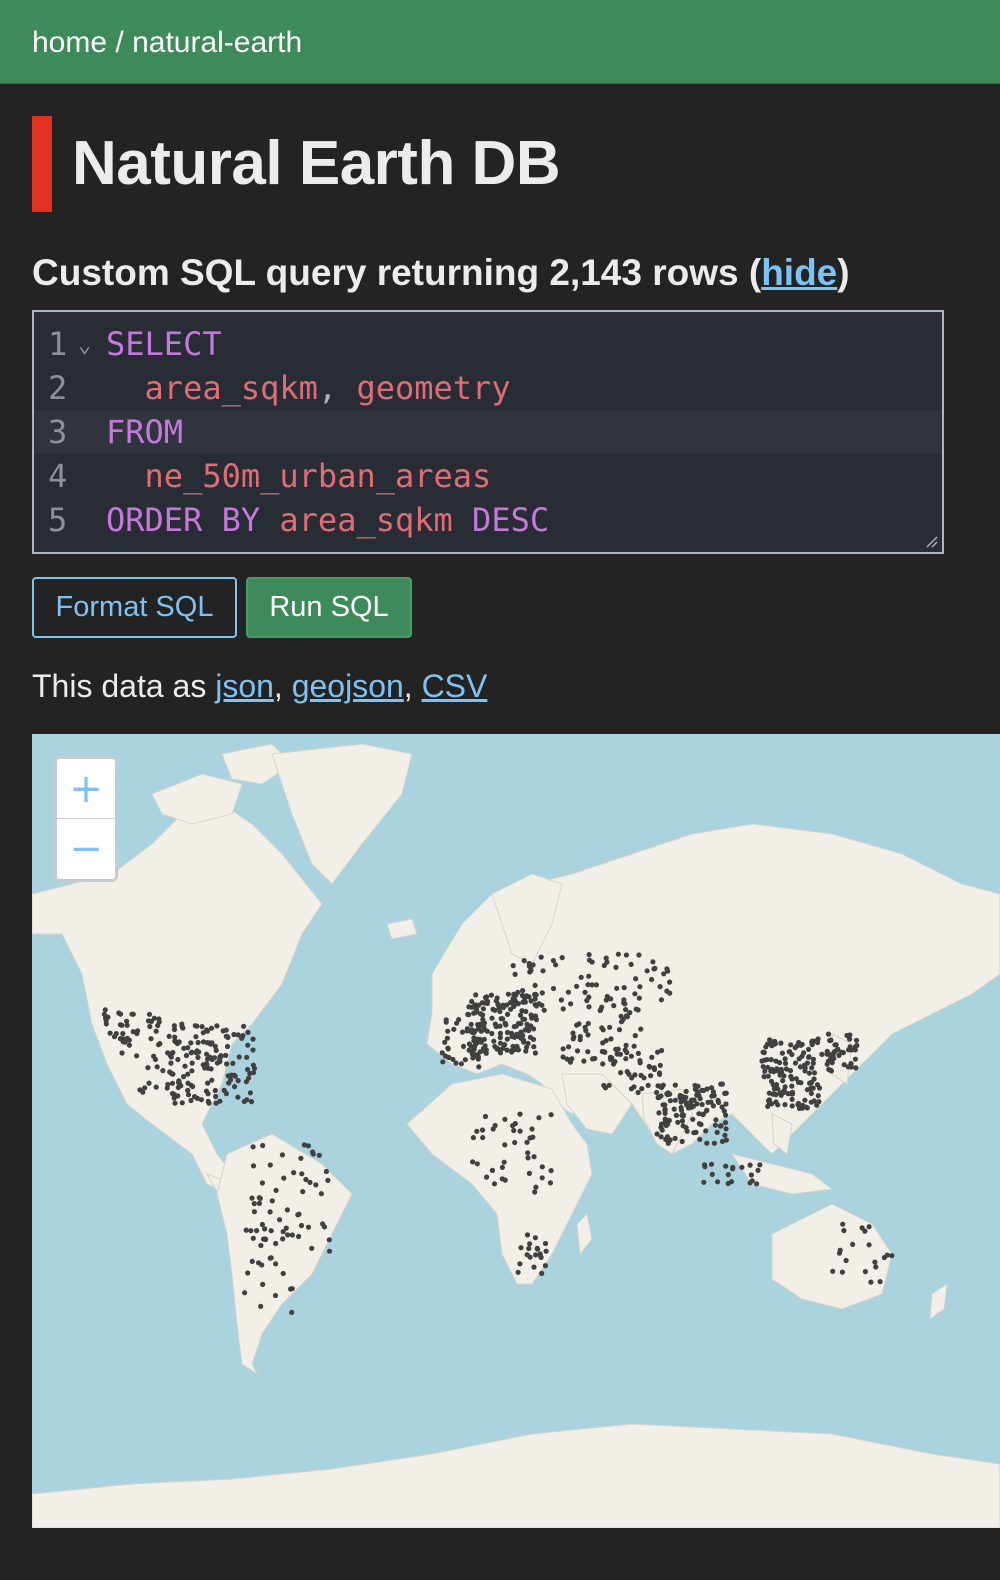  I want to click on resize-handle-icon, so click(932, 542).